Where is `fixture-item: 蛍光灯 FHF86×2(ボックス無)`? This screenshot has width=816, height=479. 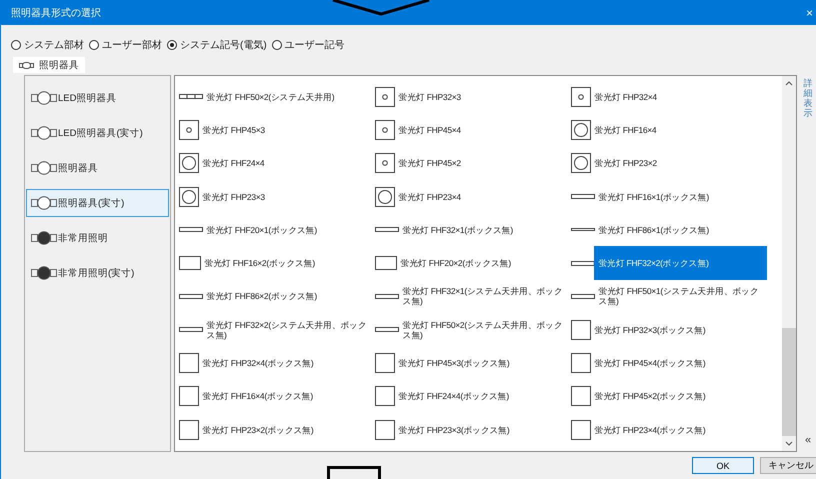 fixture-item: 蛍光灯 FHF86×2(ボックス無) is located at coordinates (276, 297).